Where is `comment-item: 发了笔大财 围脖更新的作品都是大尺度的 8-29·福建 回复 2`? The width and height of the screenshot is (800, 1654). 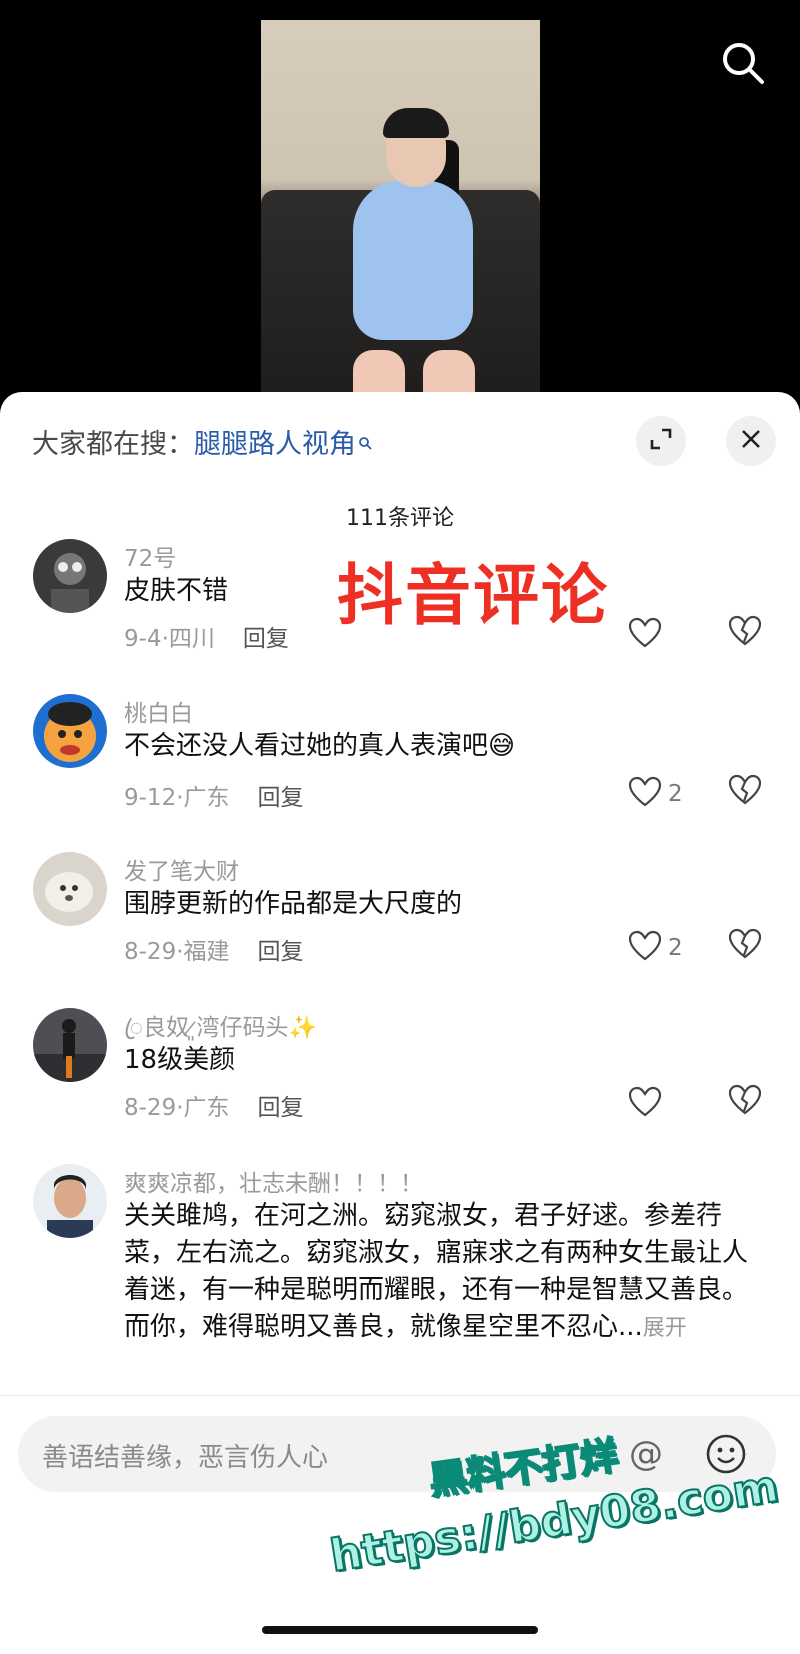 comment-item: 发了笔大财 围脖更新的作品都是大尺度的 8-29·福建 回复 2 is located at coordinates (400, 922).